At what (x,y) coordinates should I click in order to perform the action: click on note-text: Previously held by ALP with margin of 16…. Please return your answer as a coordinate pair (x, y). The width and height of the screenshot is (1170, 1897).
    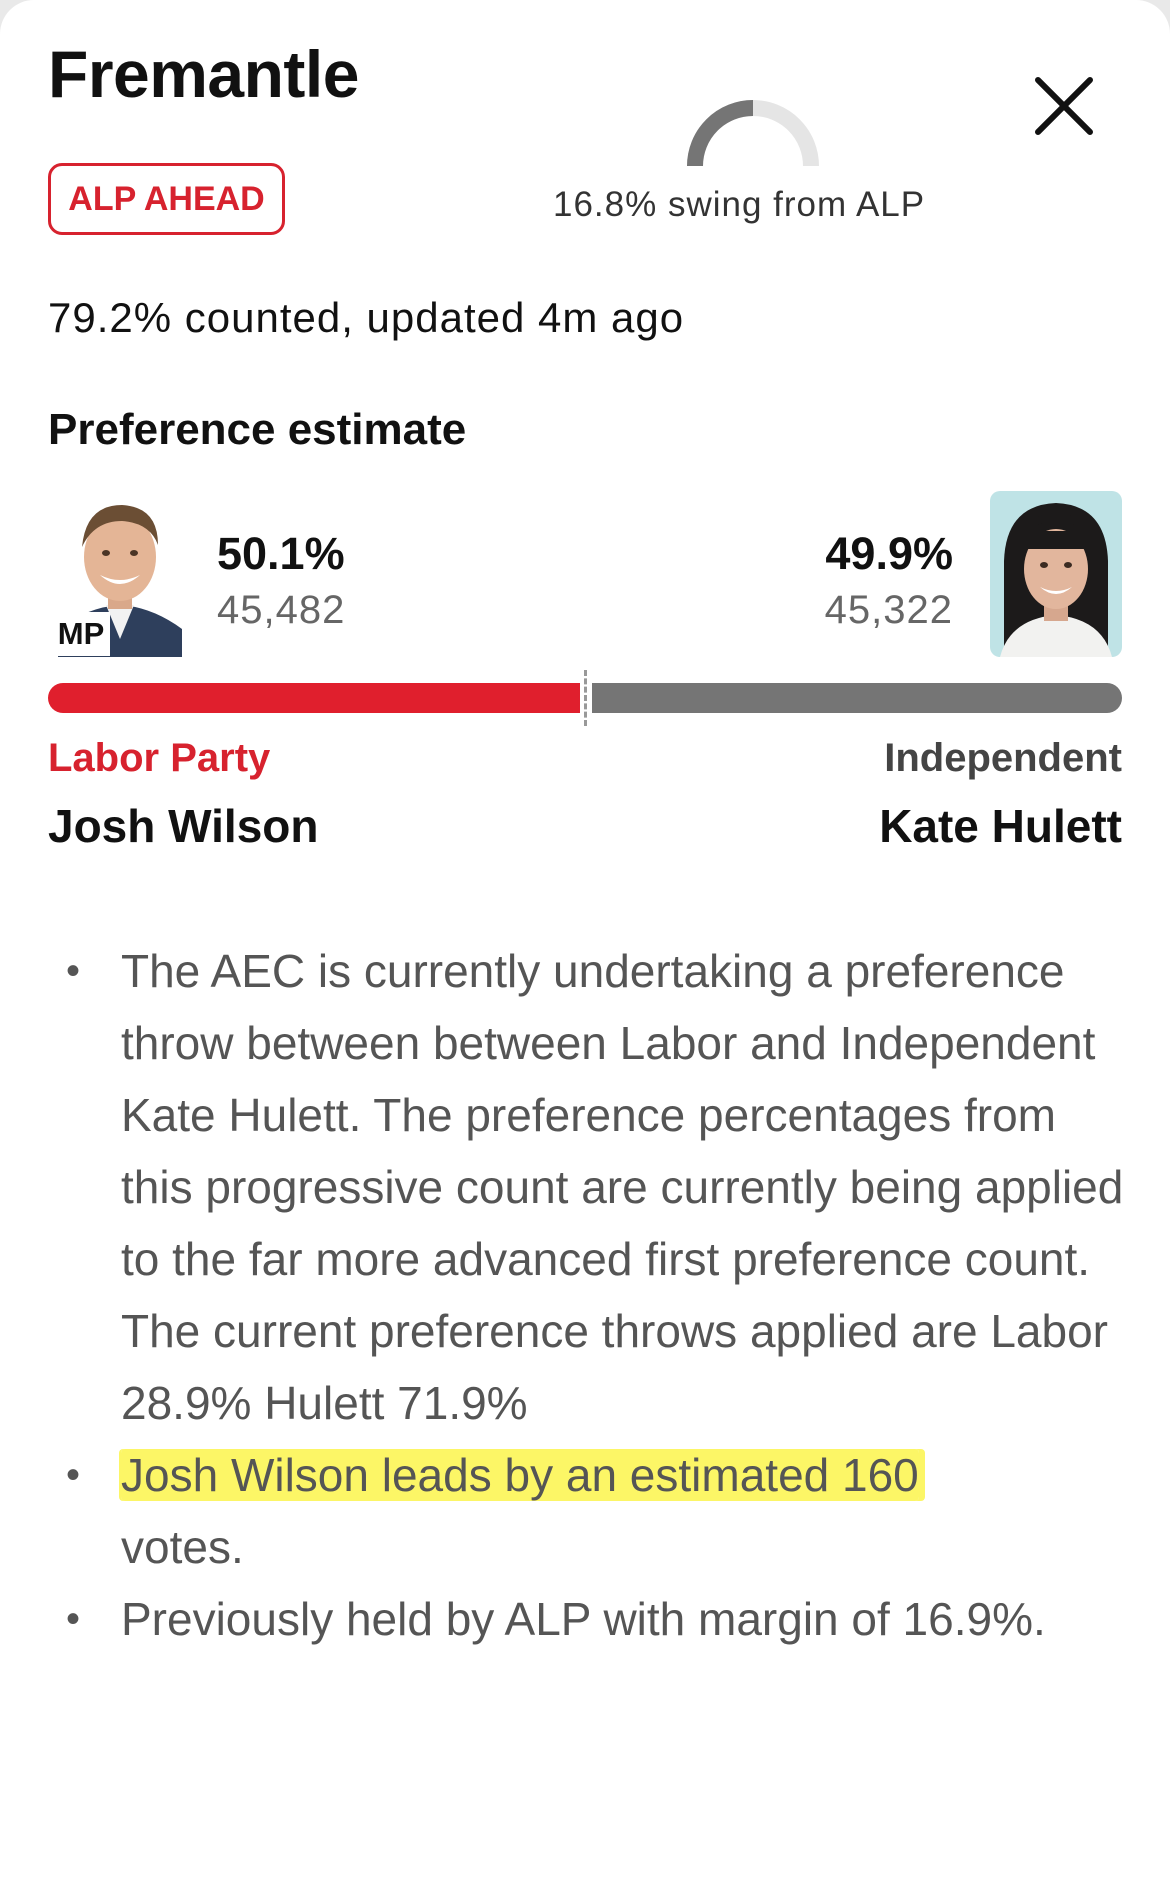
    Looking at the image, I should click on (583, 1619).